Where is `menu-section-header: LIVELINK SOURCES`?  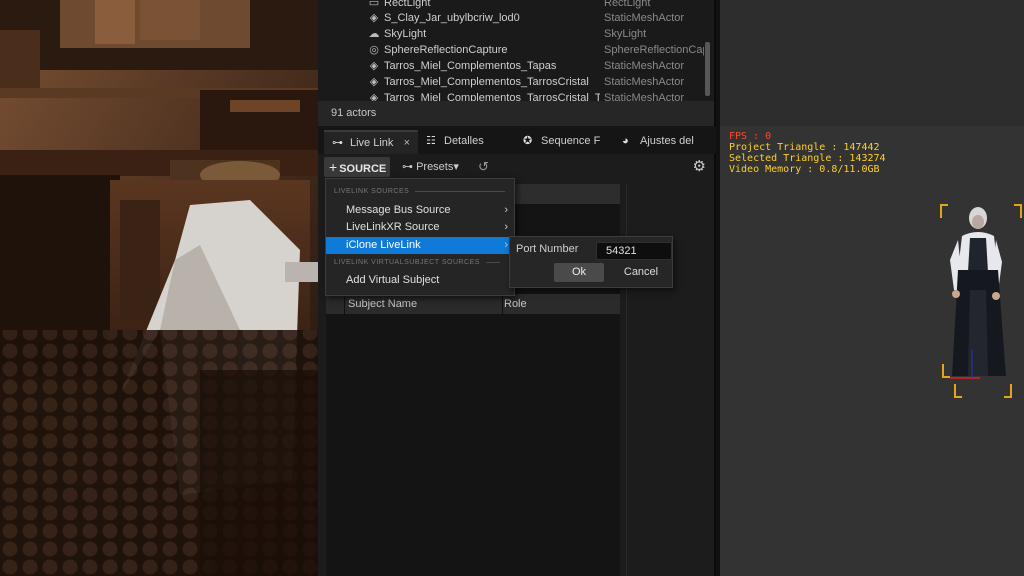 menu-section-header: LIVELINK SOURCES is located at coordinates (420, 191).